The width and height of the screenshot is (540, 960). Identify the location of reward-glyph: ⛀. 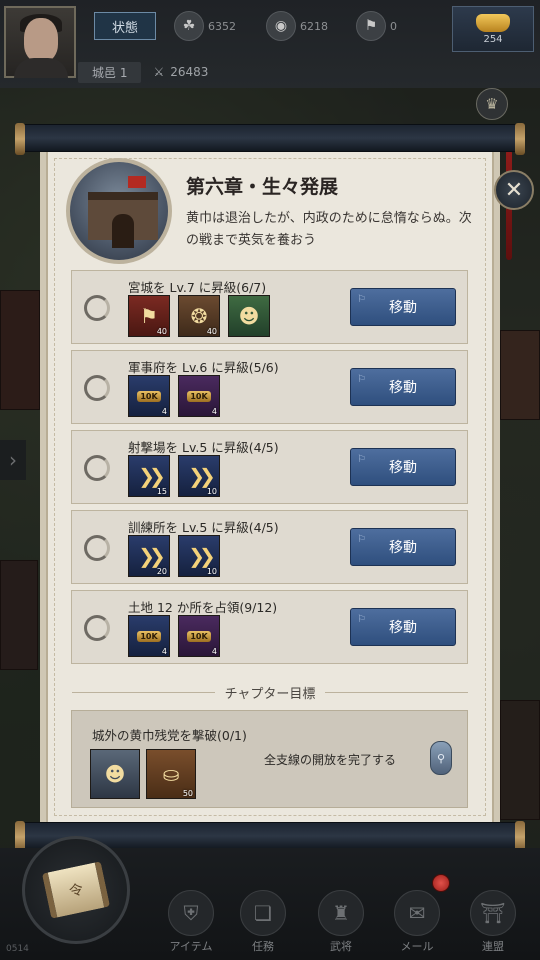
(171, 774).